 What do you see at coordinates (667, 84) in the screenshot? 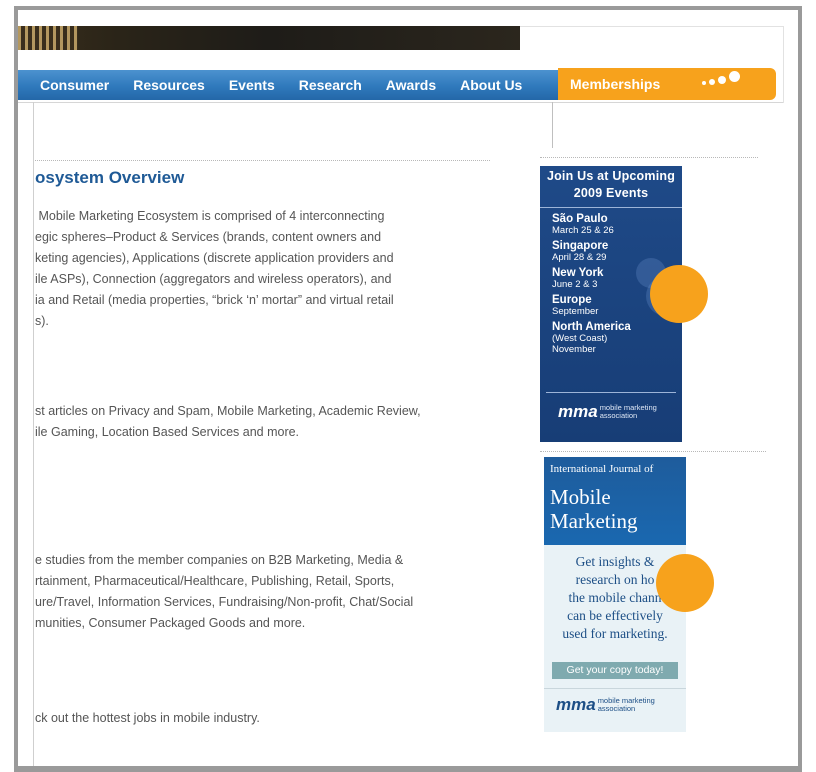
I see `nav-memberships: Memberships` at bounding box center [667, 84].